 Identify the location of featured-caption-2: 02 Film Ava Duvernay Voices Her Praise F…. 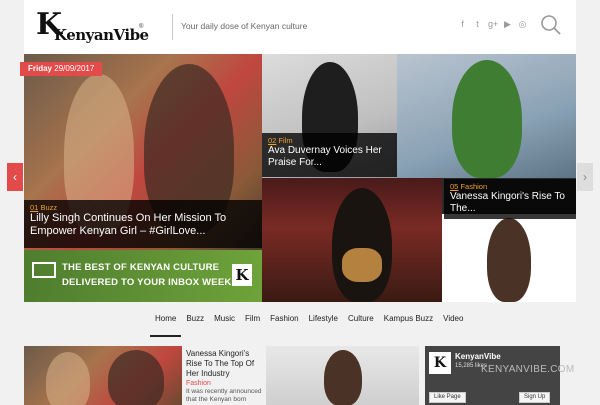
(329, 155).